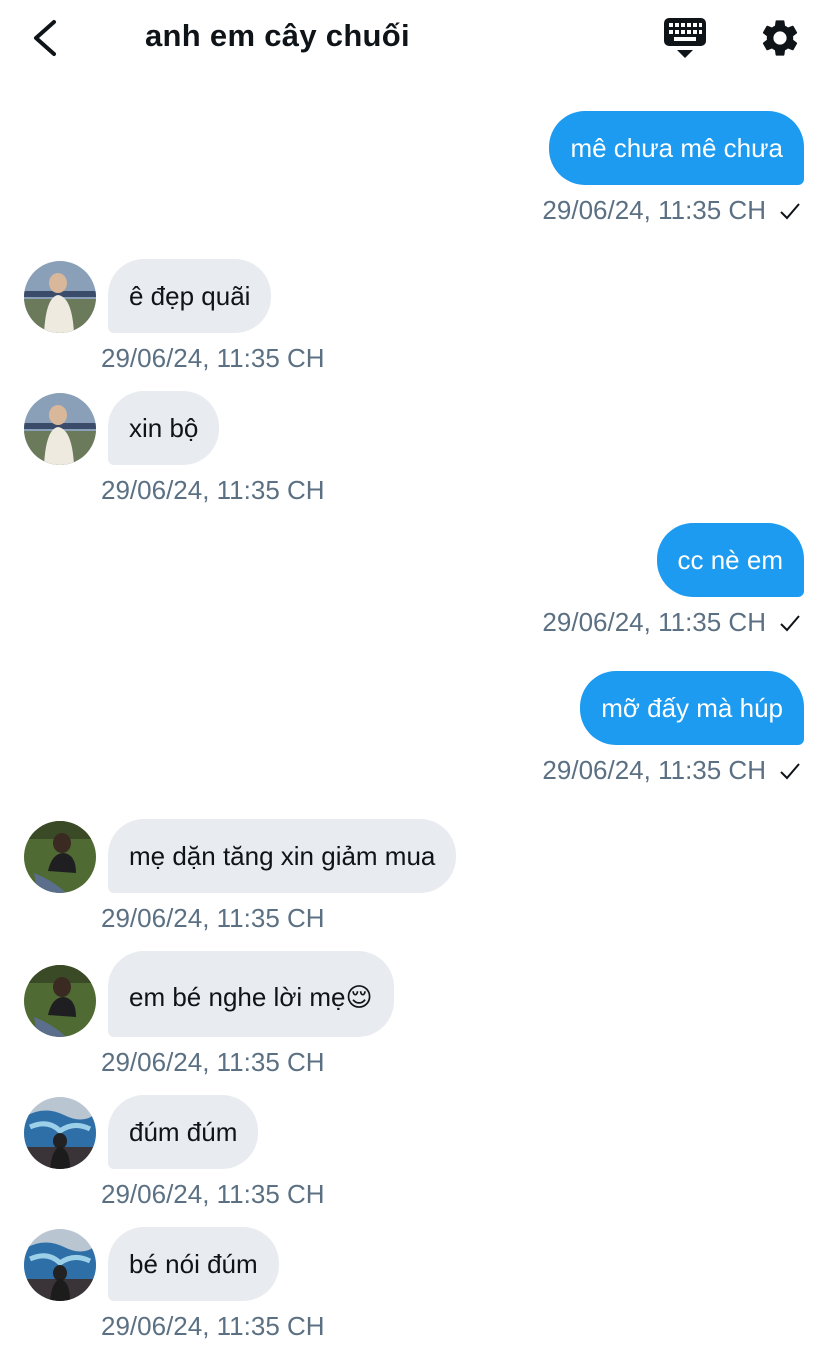 This screenshot has height=1365, width=828. Describe the element at coordinates (414, 580) in the screenshot. I see `message-outgoing: cc nè em 29/06/24, 11:35 CH` at that location.